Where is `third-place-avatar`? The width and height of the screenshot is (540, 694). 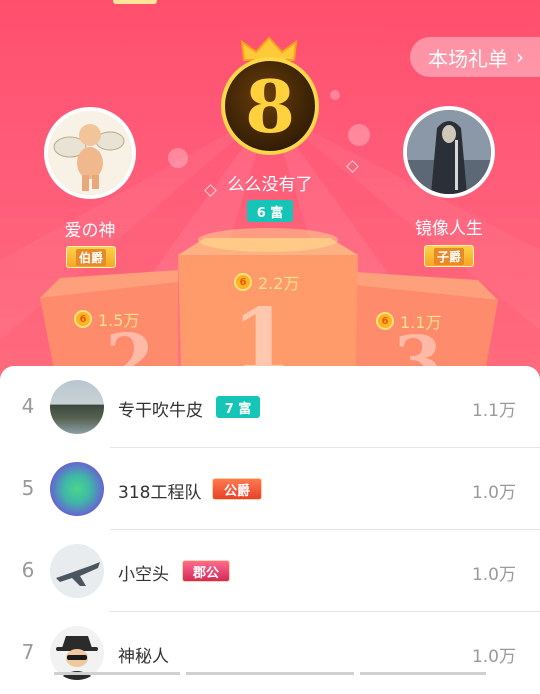 third-place-avatar is located at coordinates (449, 152).